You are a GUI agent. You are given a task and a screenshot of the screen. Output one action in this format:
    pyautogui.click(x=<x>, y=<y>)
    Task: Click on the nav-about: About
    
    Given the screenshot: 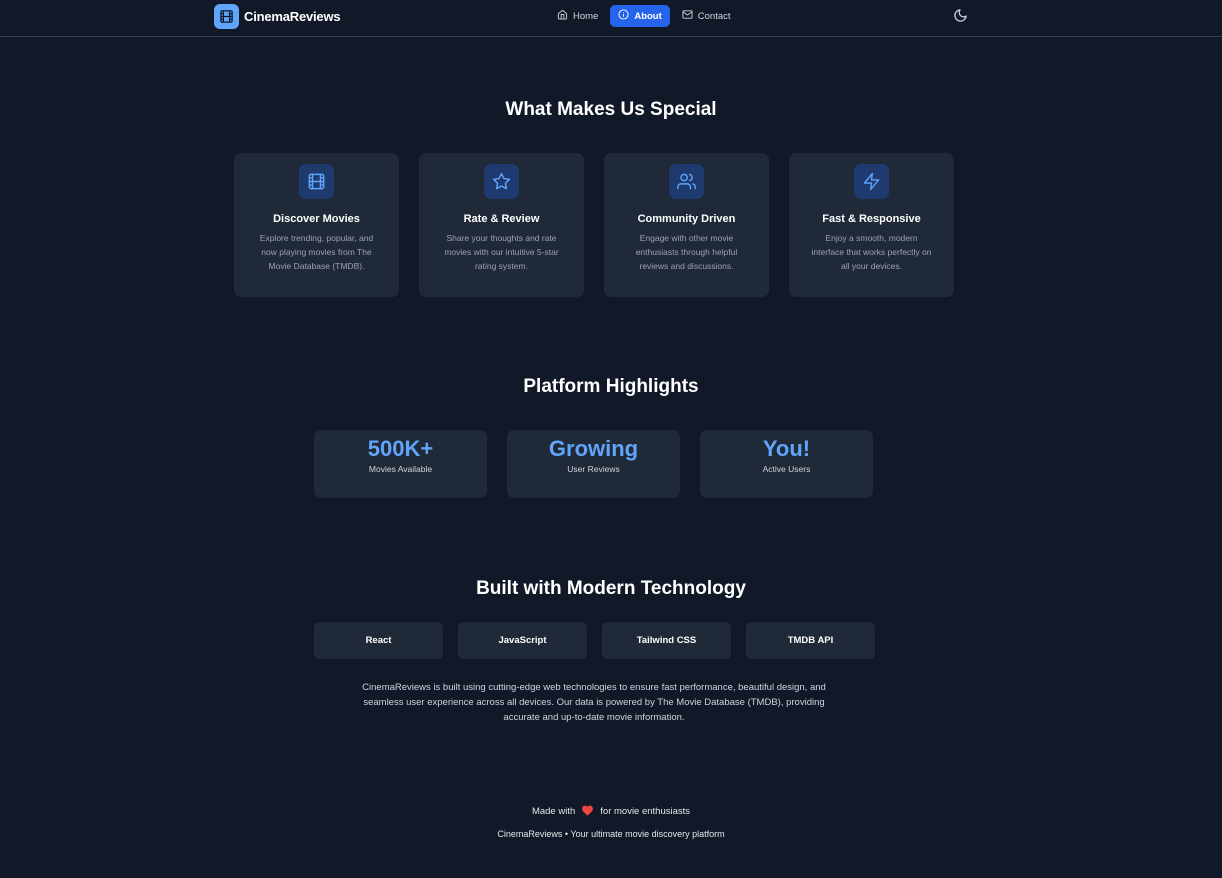 What is the action you would take?
    pyautogui.click(x=640, y=16)
    